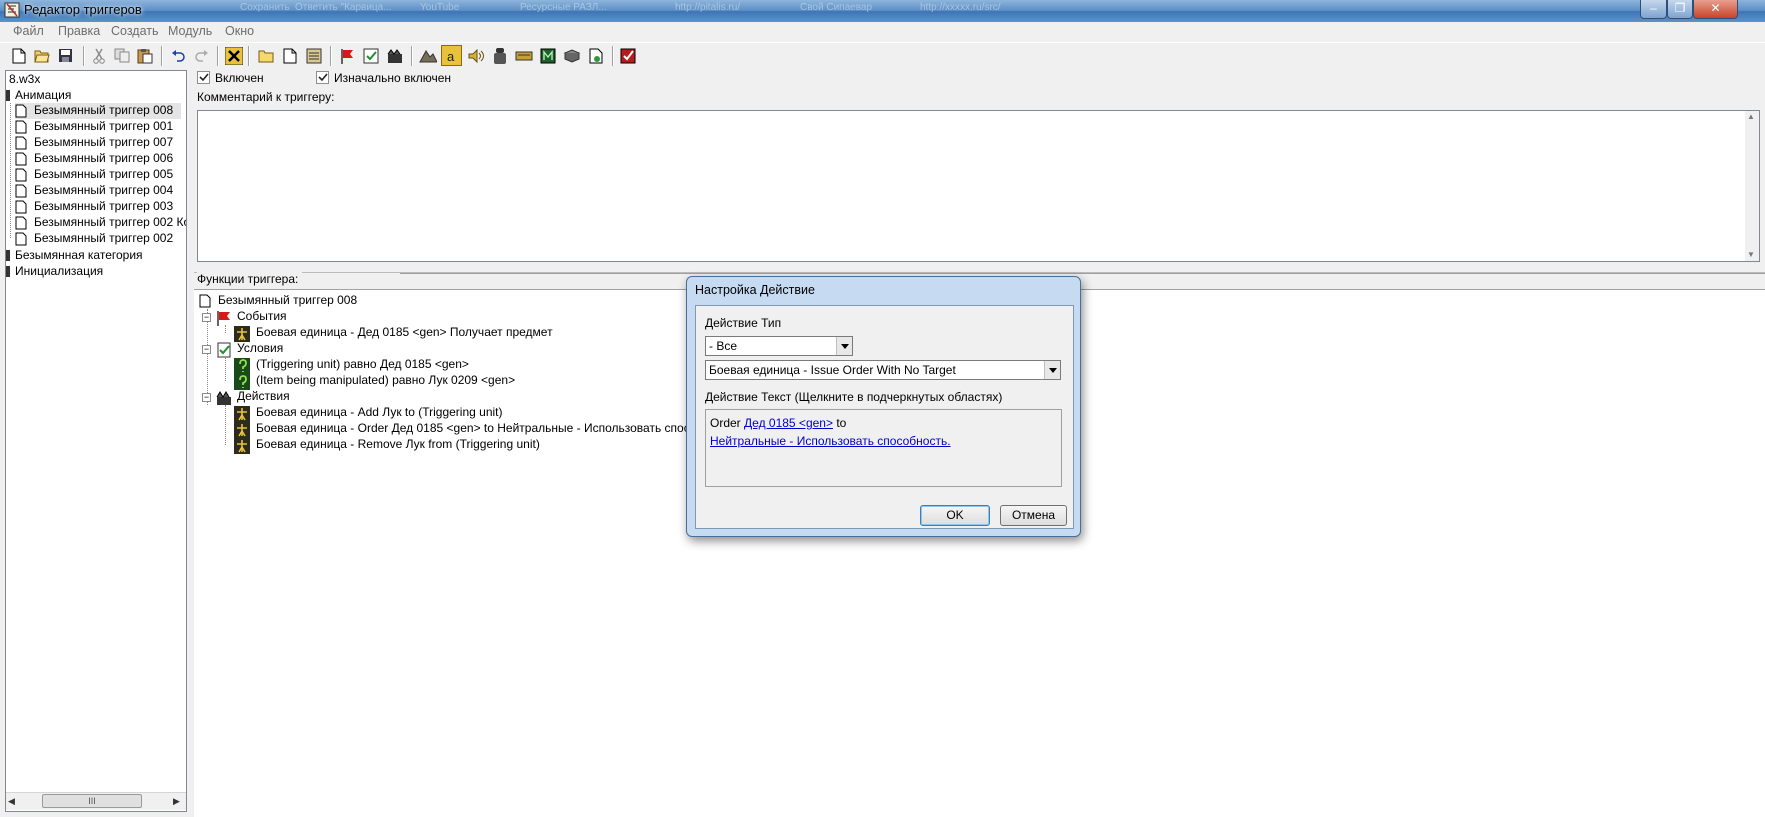  Describe the element at coordinates (92, 801) in the screenshot. I see `scroll-thumb: III` at that location.